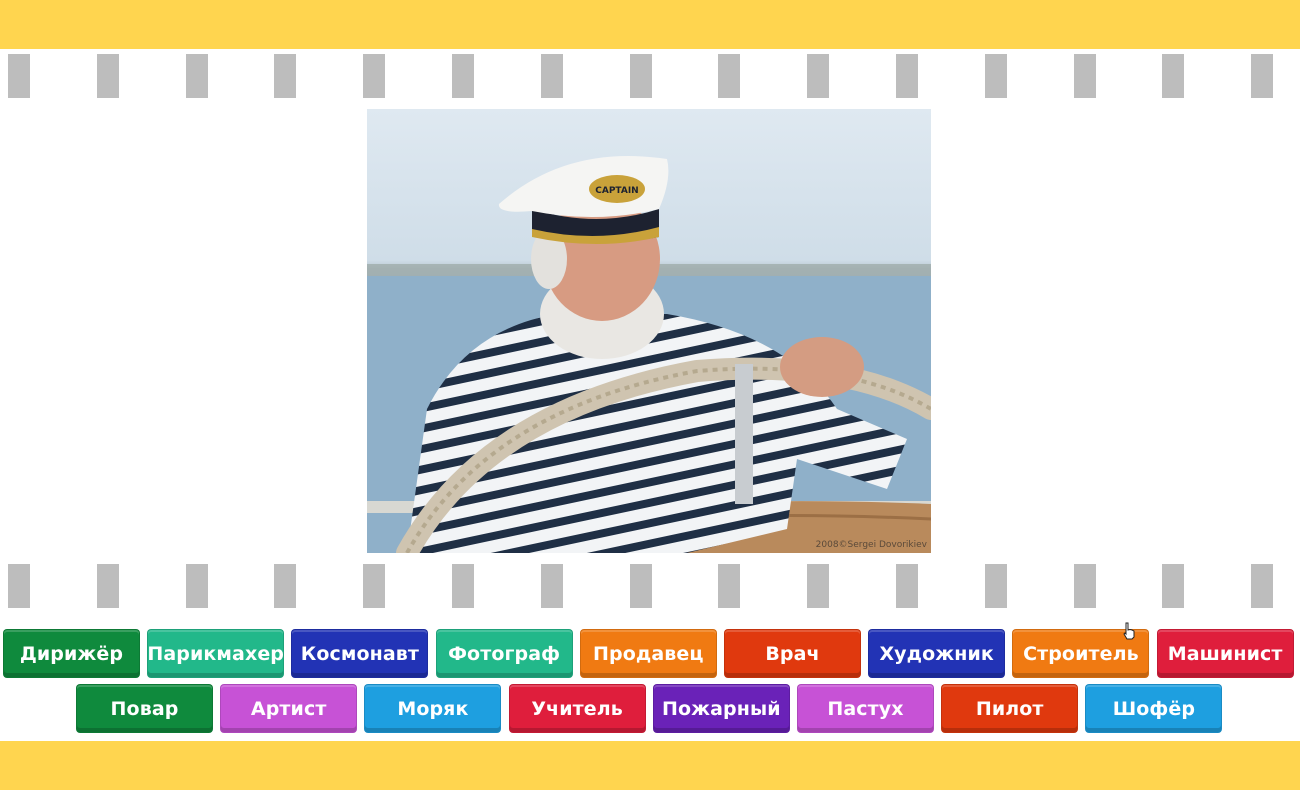 Image resolution: width=1300 pixels, height=790 pixels. I want to click on bottom-banner, so click(650, 765).